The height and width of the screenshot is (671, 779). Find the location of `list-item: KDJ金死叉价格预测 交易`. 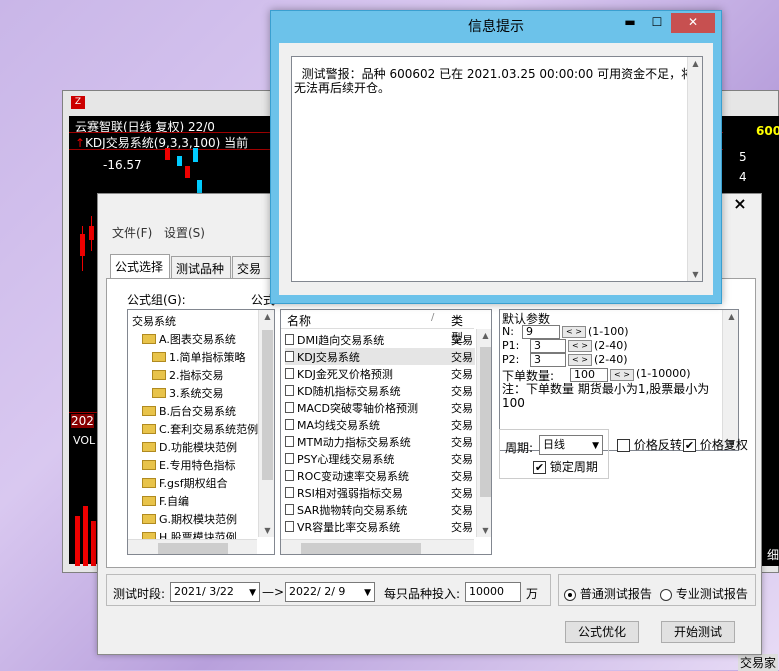

list-item: KDJ金死叉价格预测 交易 is located at coordinates (380, 373).